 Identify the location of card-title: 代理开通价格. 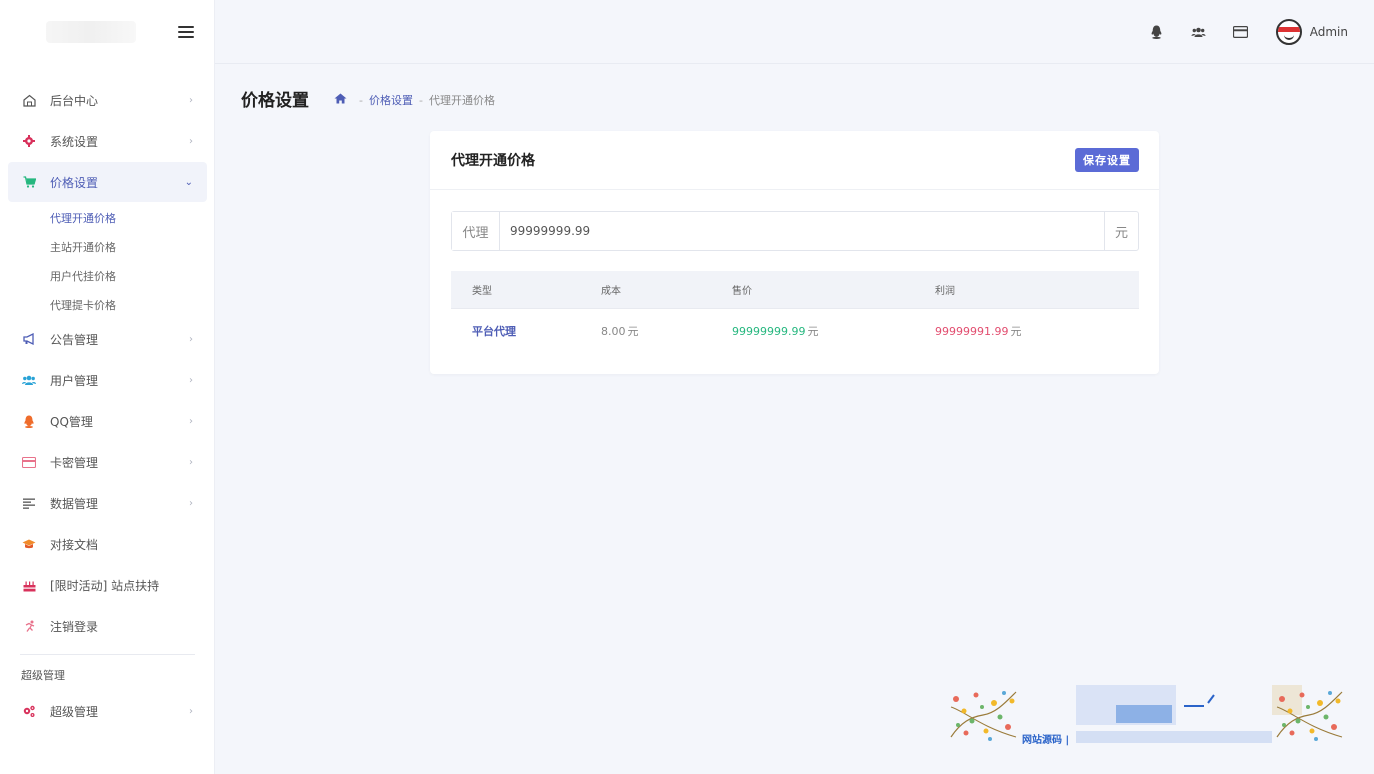
(493, 161).